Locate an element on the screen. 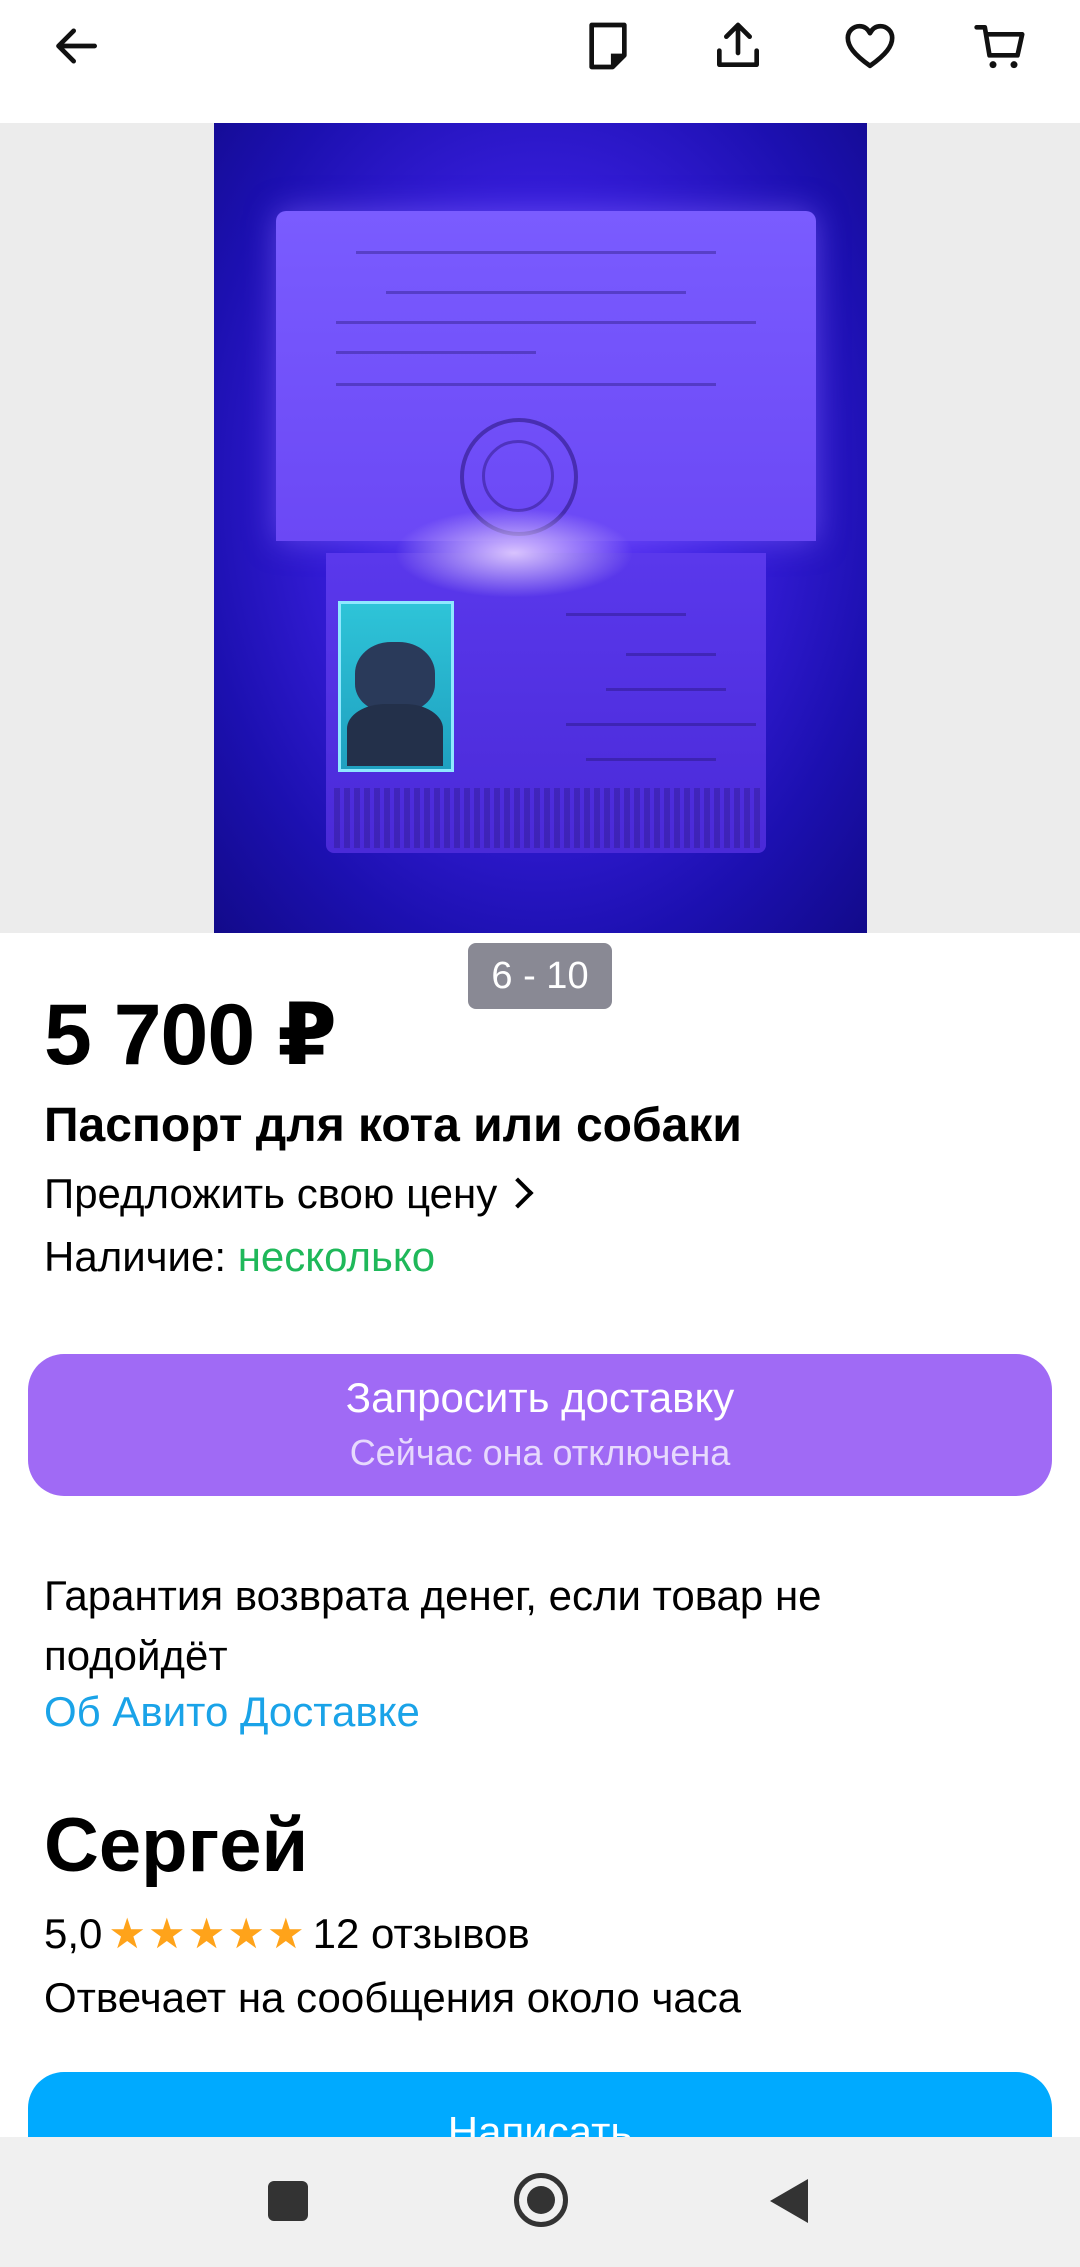 The width and height of the screenshot is (1080, 2267). request-delivery-button: Запросить доставку Сейчас она отключена is located at coordinates (540, 1425).